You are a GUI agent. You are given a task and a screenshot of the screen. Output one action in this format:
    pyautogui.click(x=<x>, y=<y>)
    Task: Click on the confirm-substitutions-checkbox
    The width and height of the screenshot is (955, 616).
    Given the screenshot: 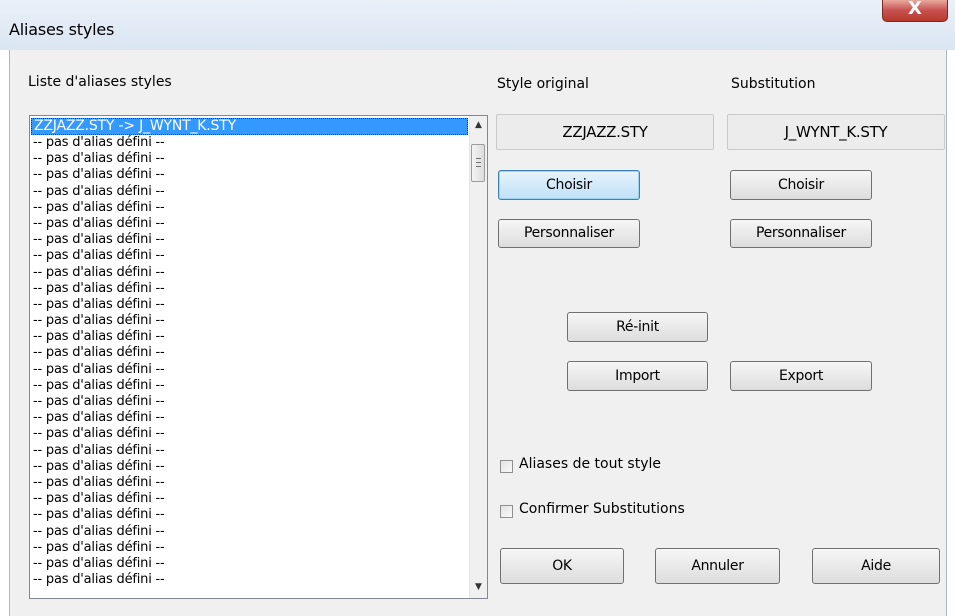 What is the action you would take?
    pyautogui.click(x=506, y=511)
    